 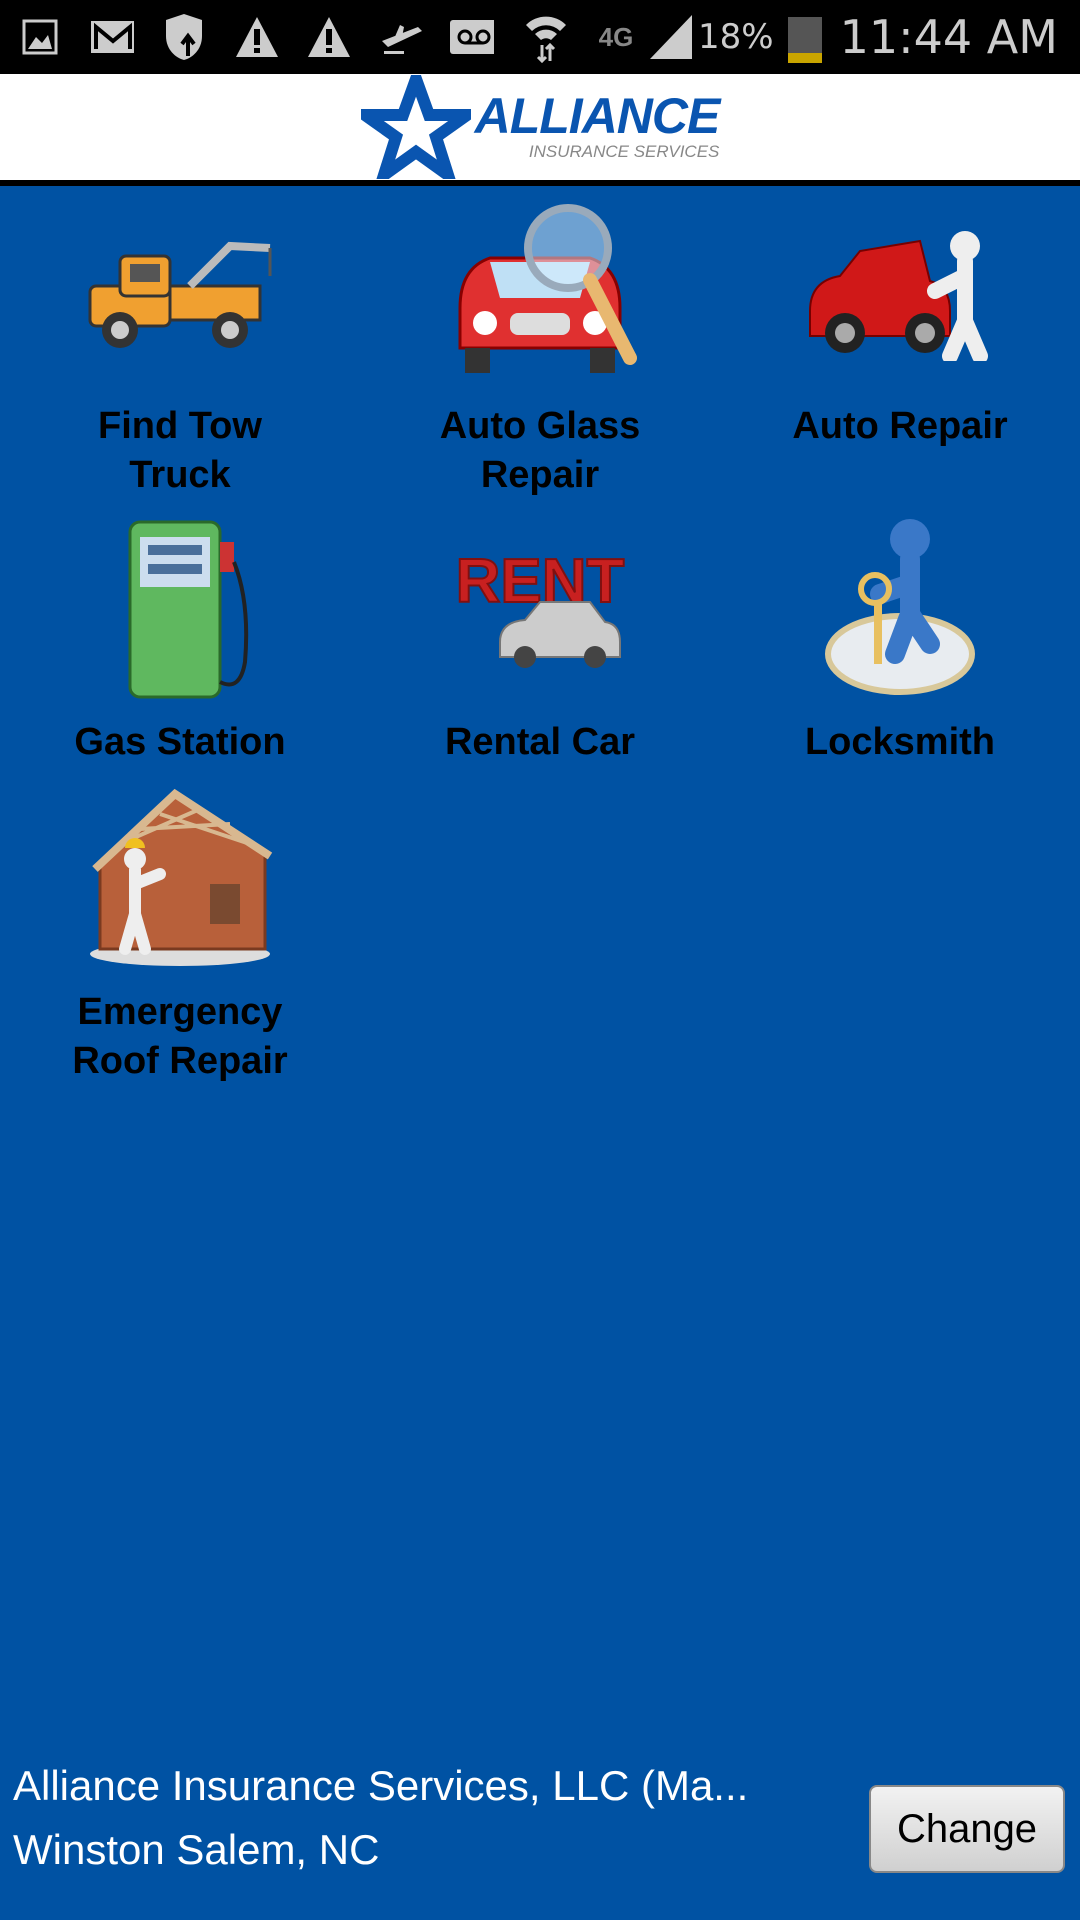 I want to click on service-locksmith: Locksmith, so click(x=900, y=640).